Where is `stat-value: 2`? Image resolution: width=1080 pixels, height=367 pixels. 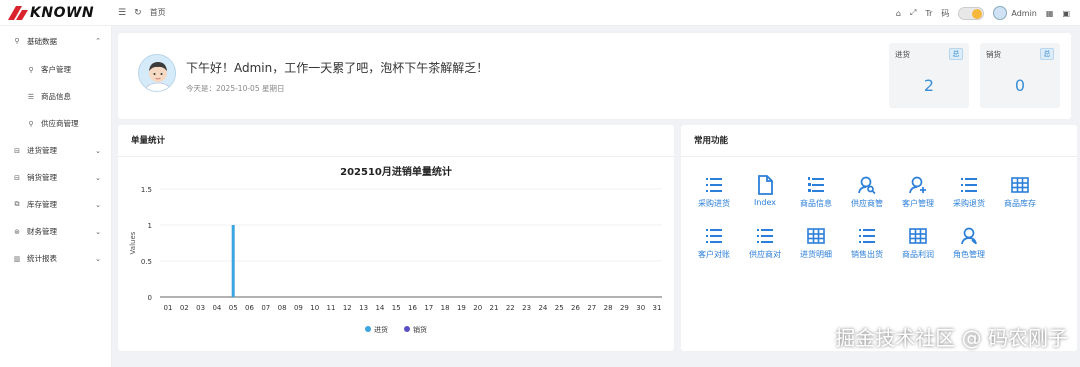
stat-value: 2 is located at coordinates (929, 85).